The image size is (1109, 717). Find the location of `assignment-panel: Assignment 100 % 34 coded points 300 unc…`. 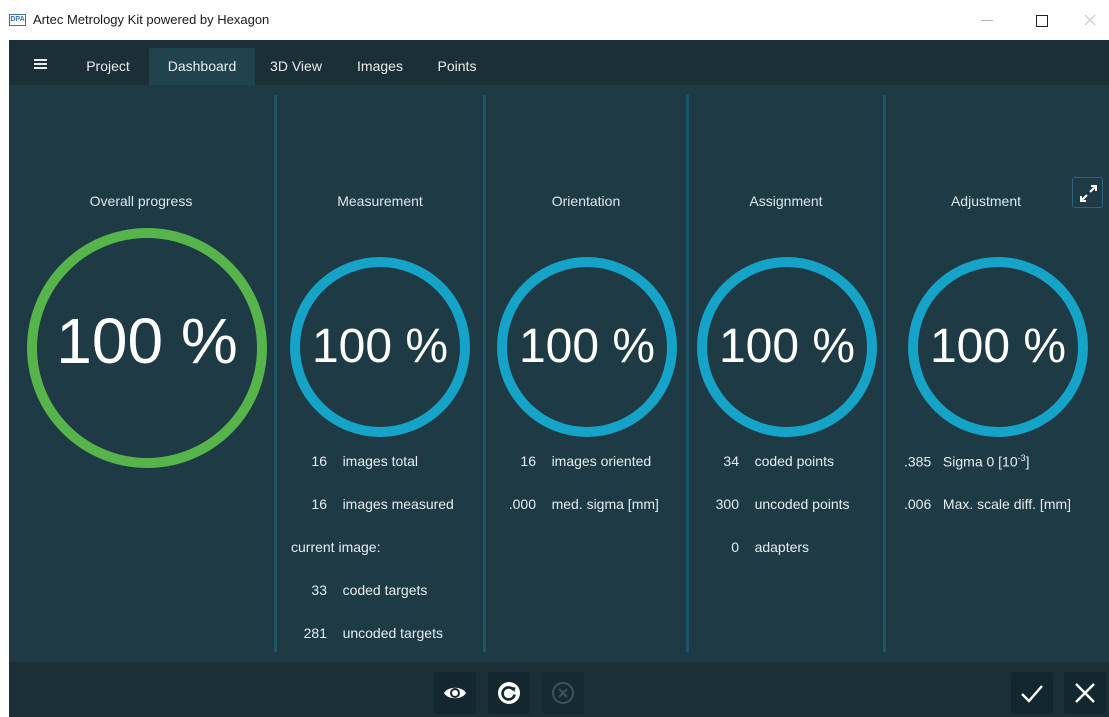

assignment-panel: Assignment 100 % 34 coded points 300 unc… is located at coordinates (786, 373).